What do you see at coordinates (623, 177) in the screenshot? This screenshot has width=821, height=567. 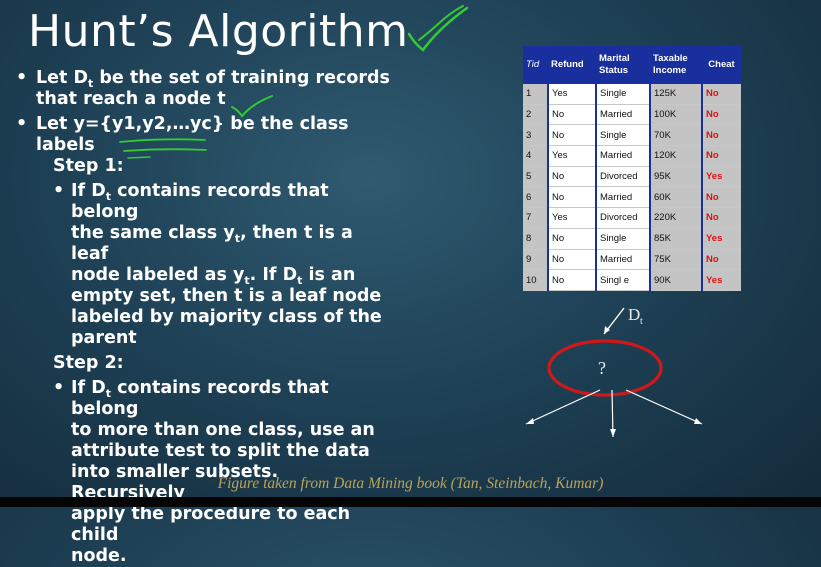 I see `table-cell: Divorced` at bounding box center [623, 177].